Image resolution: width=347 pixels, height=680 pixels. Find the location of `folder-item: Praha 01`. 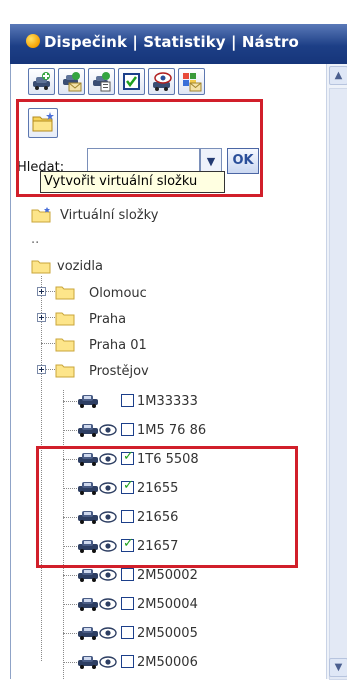

folder-item: Praha 01 is located at coordinates (118, 345).